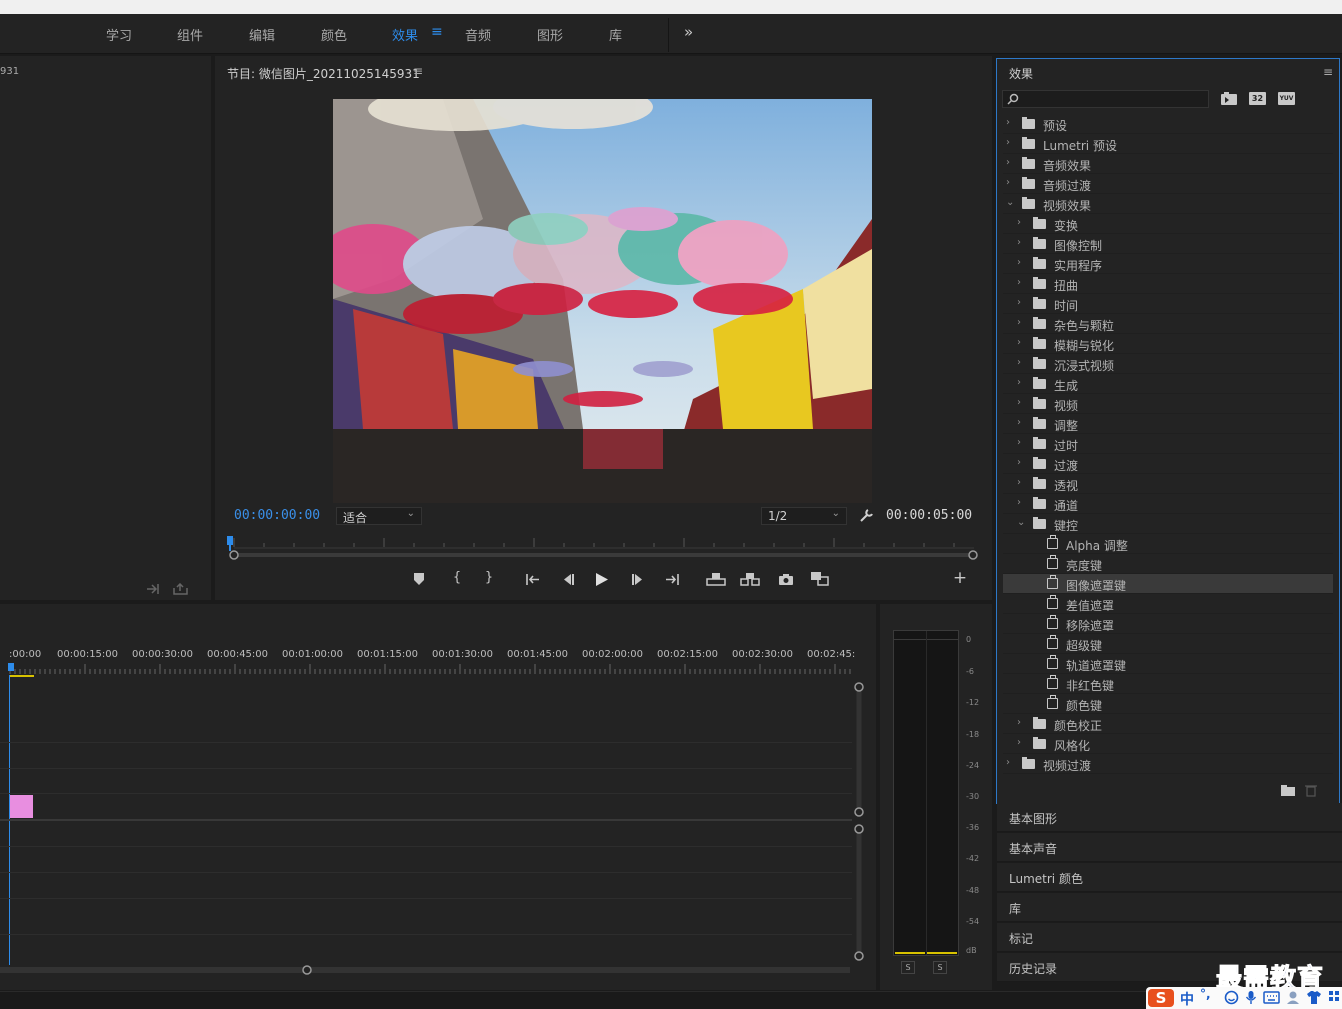 Image resolution: width=1342 pixels, height=1009 pixels. I want to click on delete-icon, so click(1311, 790).